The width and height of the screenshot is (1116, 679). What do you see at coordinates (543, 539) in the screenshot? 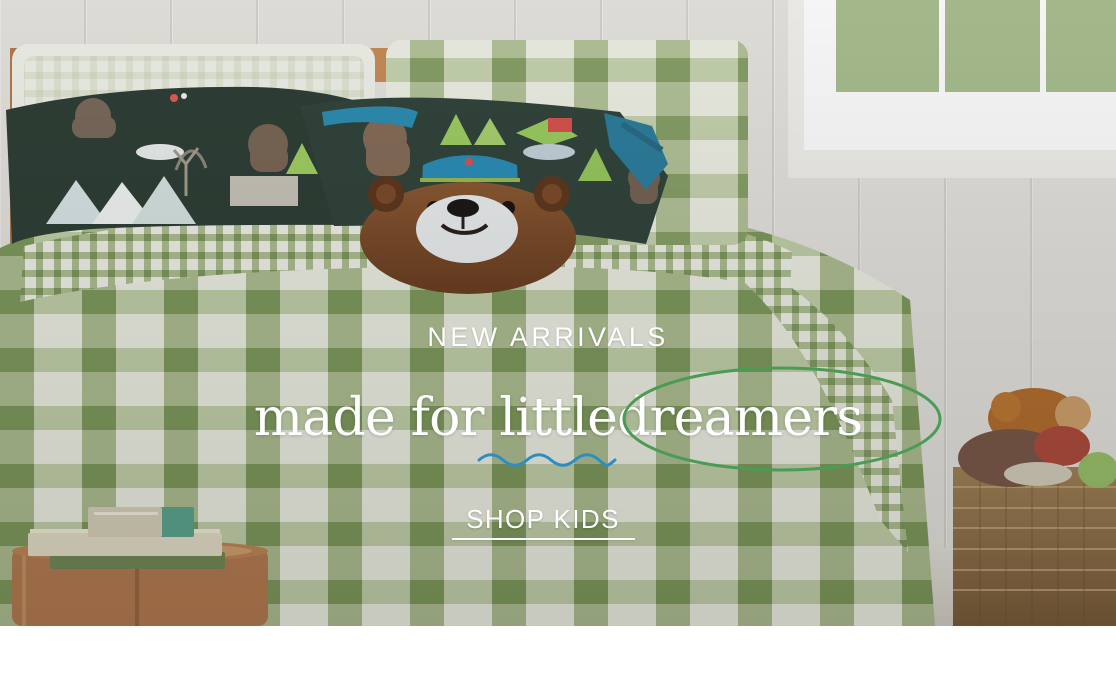
I see `shop-kids-underline` at bounding box center [543, 539].